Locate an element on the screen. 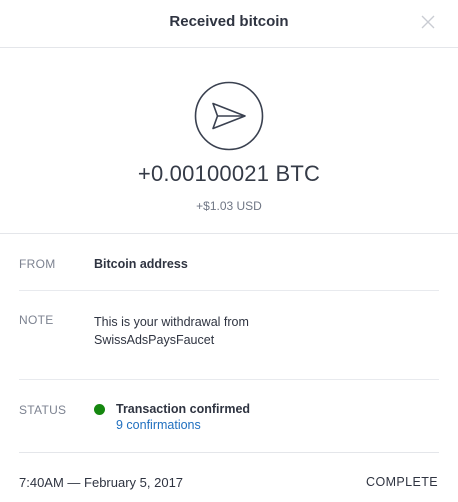 The height and width of the screenshot is (502, 458). transaction-datetime: 7:40AM — February 5, 2017 is located at coordinates (101, 482).